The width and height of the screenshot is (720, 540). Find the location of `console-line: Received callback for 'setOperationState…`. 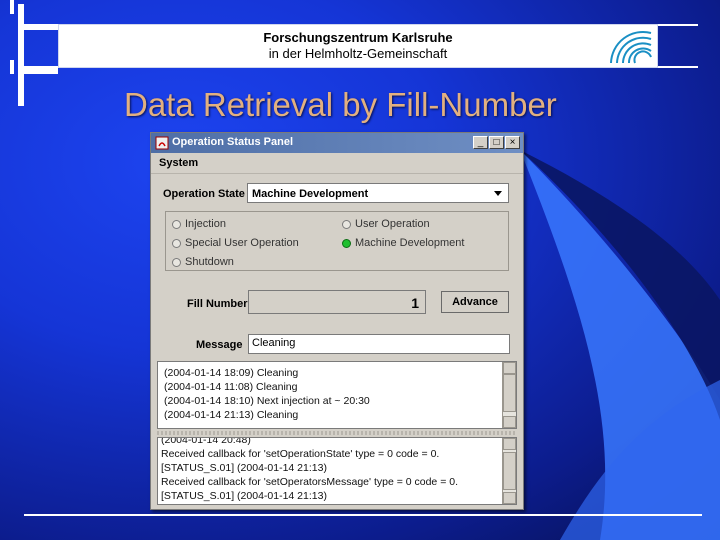

console-line: Received callback for 'setOperationState… is located at coordinates (300, 454).